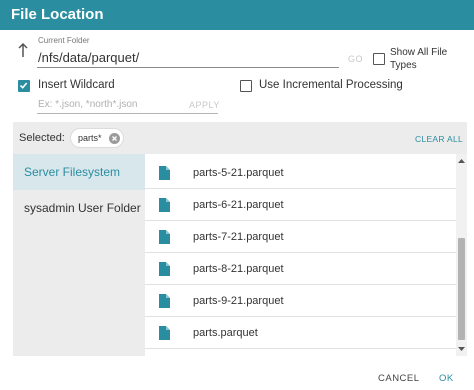  Describe the element at coordinates (399, 378) in the screenshot. I see `cancel-button: CANCEL` at that location.